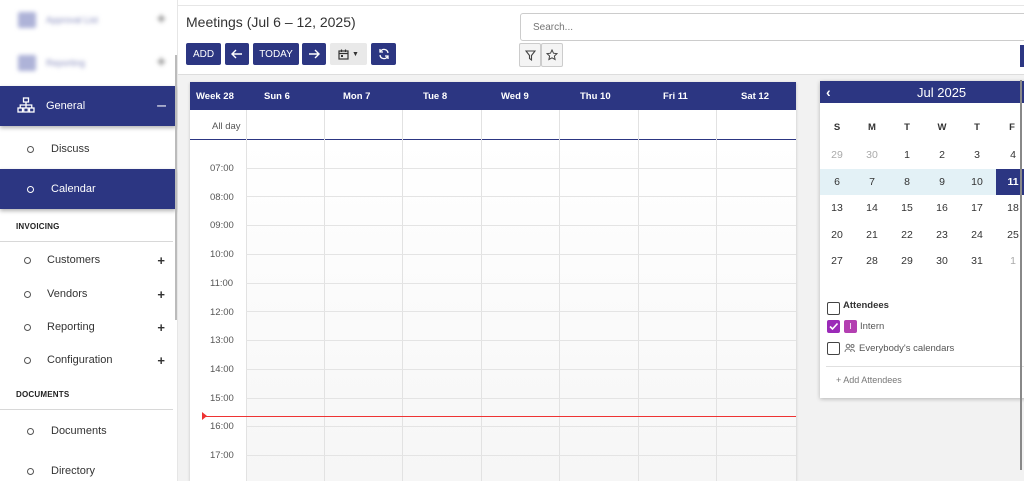 The height and width of the screenshot is (481, 1024). Describe the element at coordinates (833, 308) in the screenshot. I see `attendees-checkbox` at that location.